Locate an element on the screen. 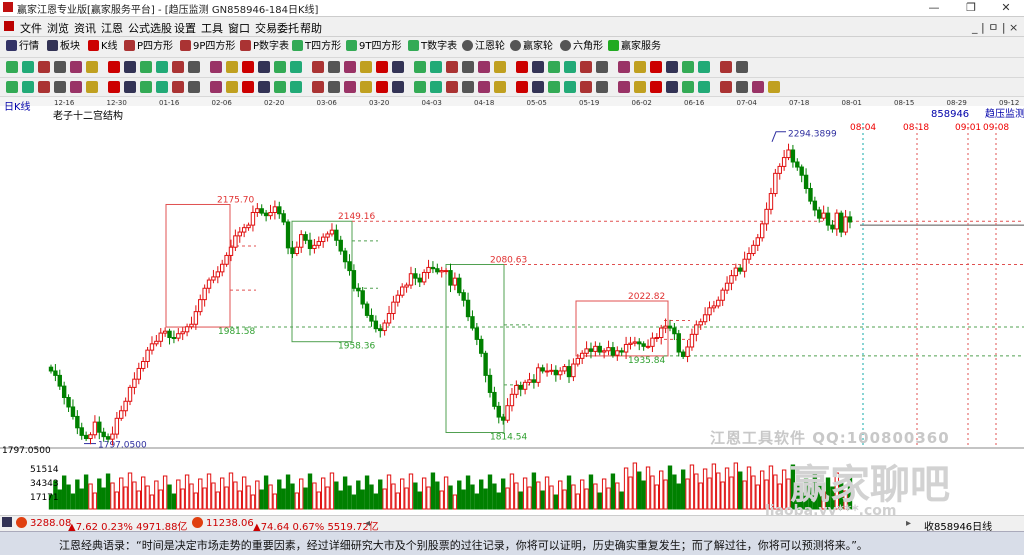  draw-tool-22-icon is located at coordinates (366, 67).